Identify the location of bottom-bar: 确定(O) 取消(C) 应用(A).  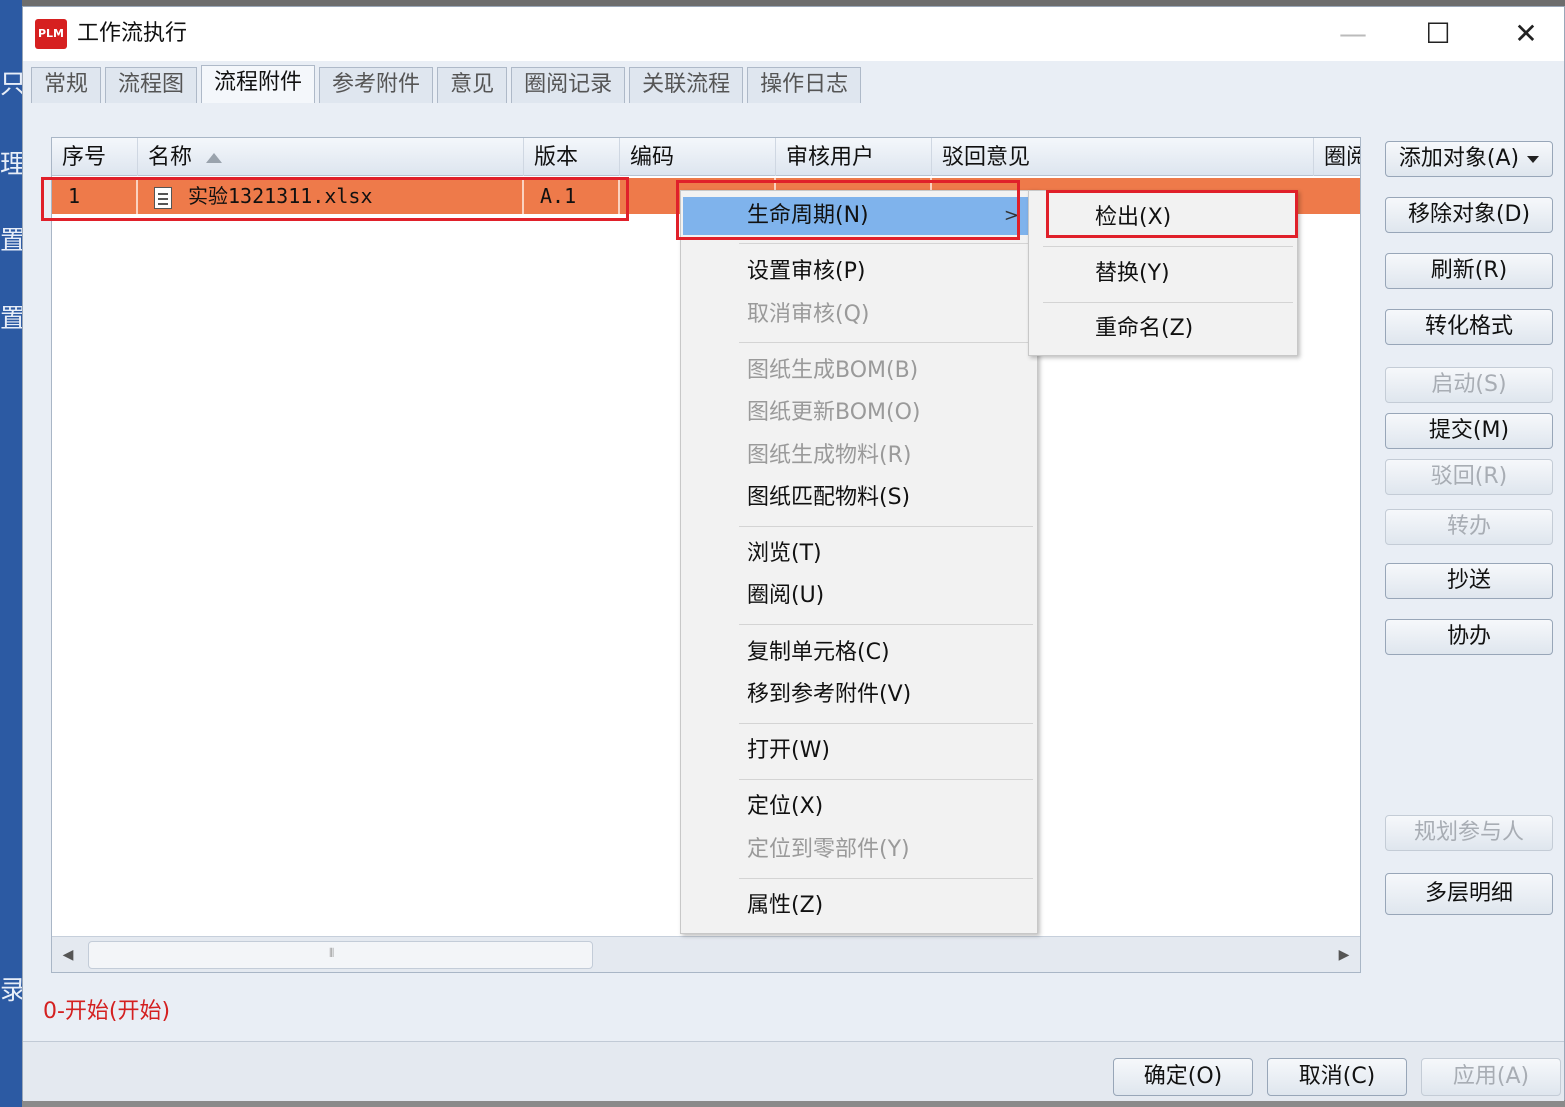
(793, 1071).